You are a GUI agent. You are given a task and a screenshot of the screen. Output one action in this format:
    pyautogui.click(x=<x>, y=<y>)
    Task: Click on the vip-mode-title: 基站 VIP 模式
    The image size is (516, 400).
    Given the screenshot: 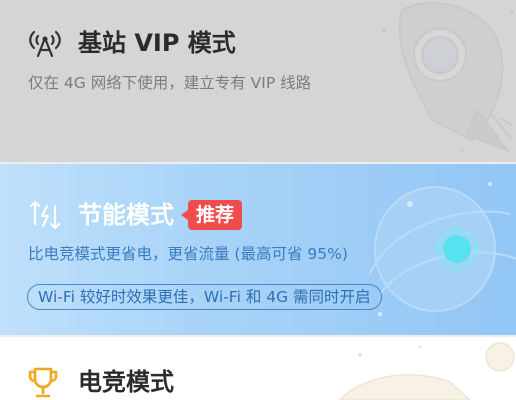 What is the action you would take?
    pyautogui.click(x=157, y=43)
    